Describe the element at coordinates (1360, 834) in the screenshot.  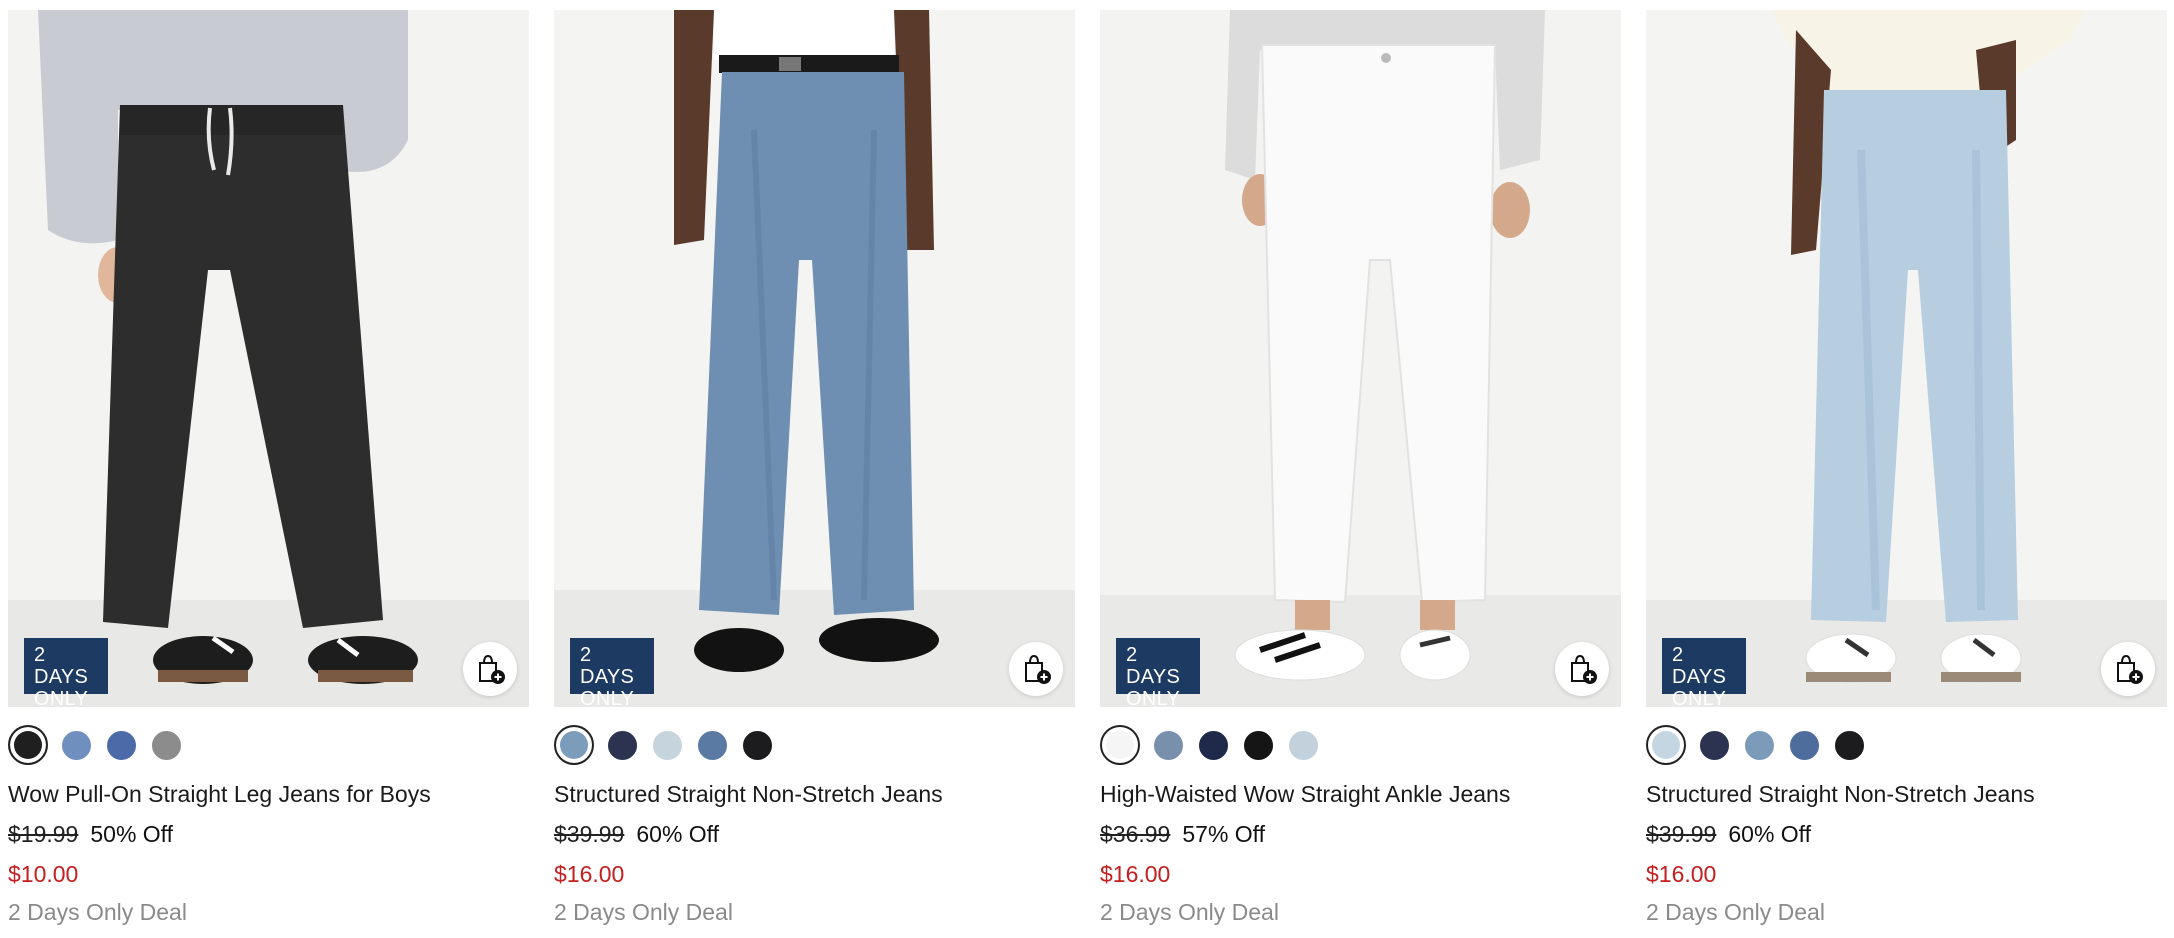
I see `price-row: $36.99 57% Off` at that location.